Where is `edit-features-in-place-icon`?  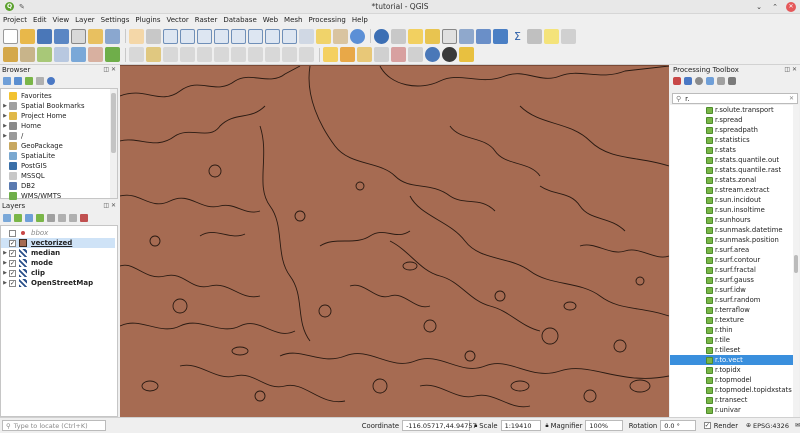 edit-features-in-place-icon is located at coordinates (721, 81).